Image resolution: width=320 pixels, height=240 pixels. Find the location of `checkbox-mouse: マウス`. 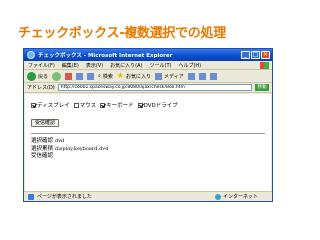

checkbox-mouse: マウス is located at coordinates (85, 105).